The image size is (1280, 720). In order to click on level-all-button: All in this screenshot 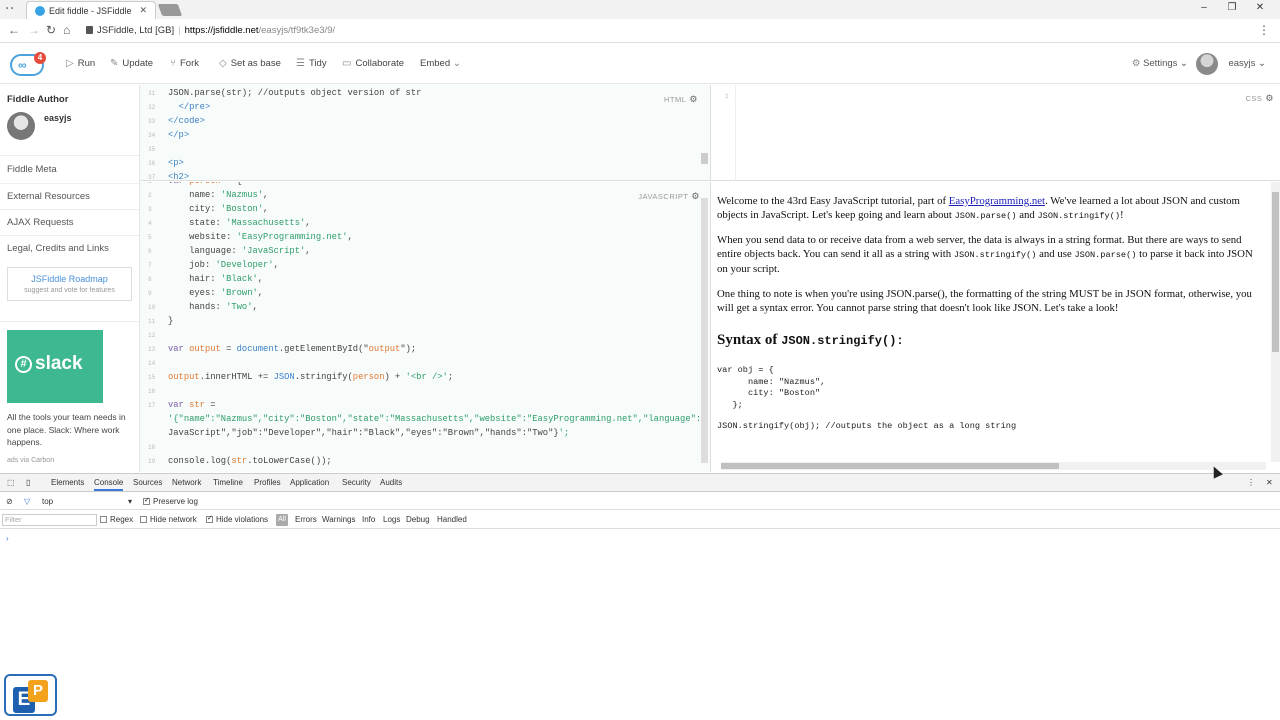, I will do `click(282, 520)`.